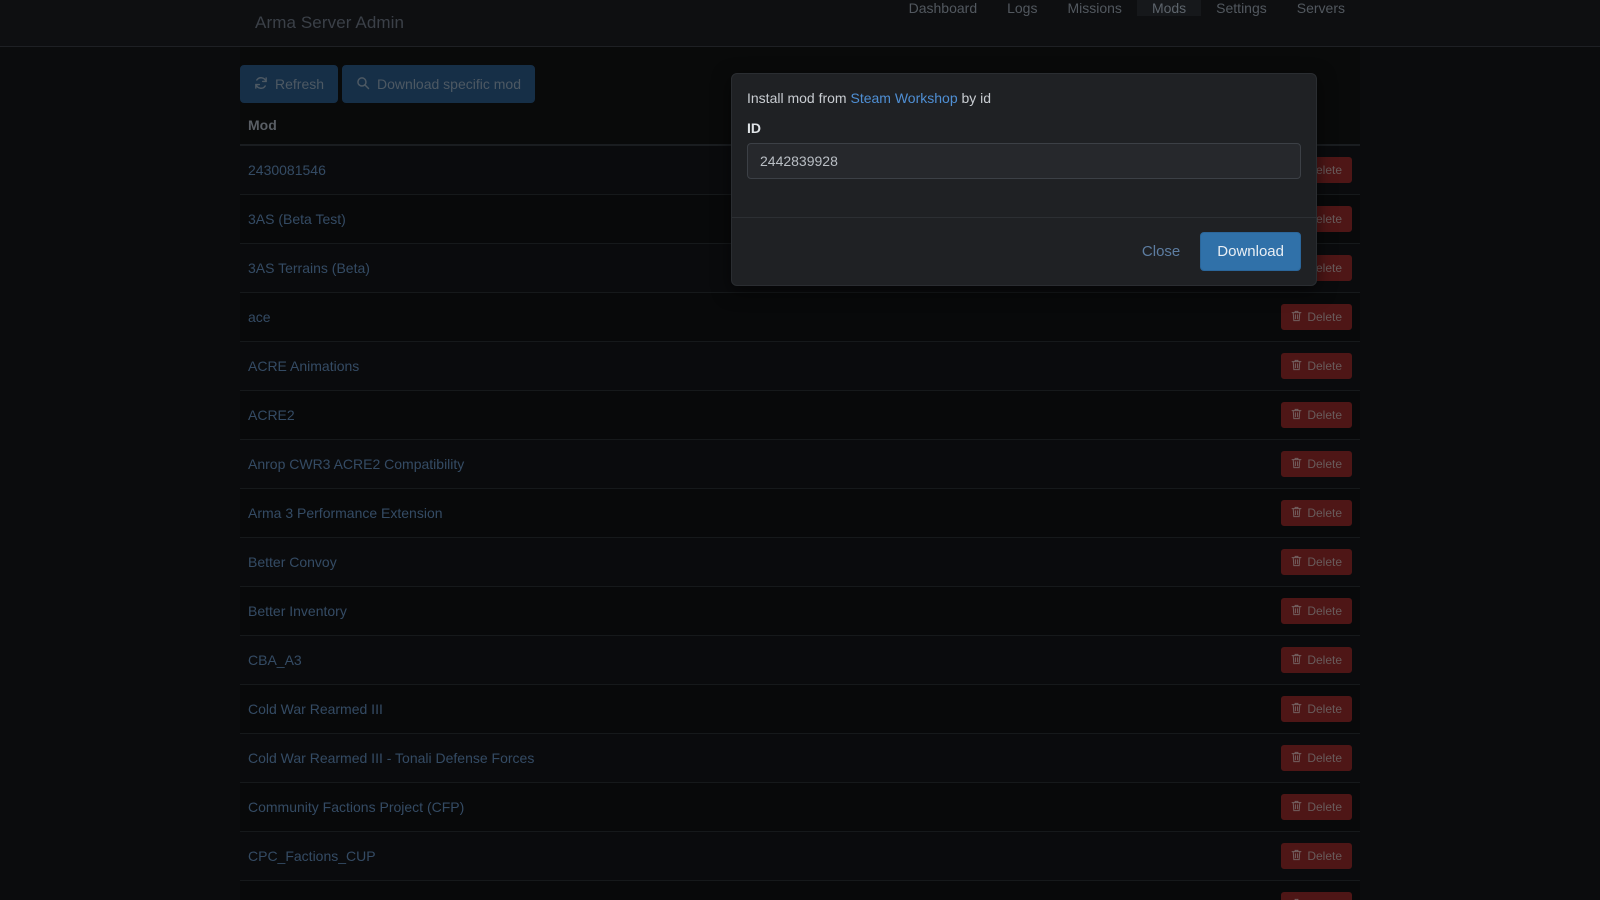 The image size is (1600, 900). What do you see at coordinates (1241, 8) in the screenshot?
I see `nav-link-settings: Settings` at bounding box center [1241, 8].